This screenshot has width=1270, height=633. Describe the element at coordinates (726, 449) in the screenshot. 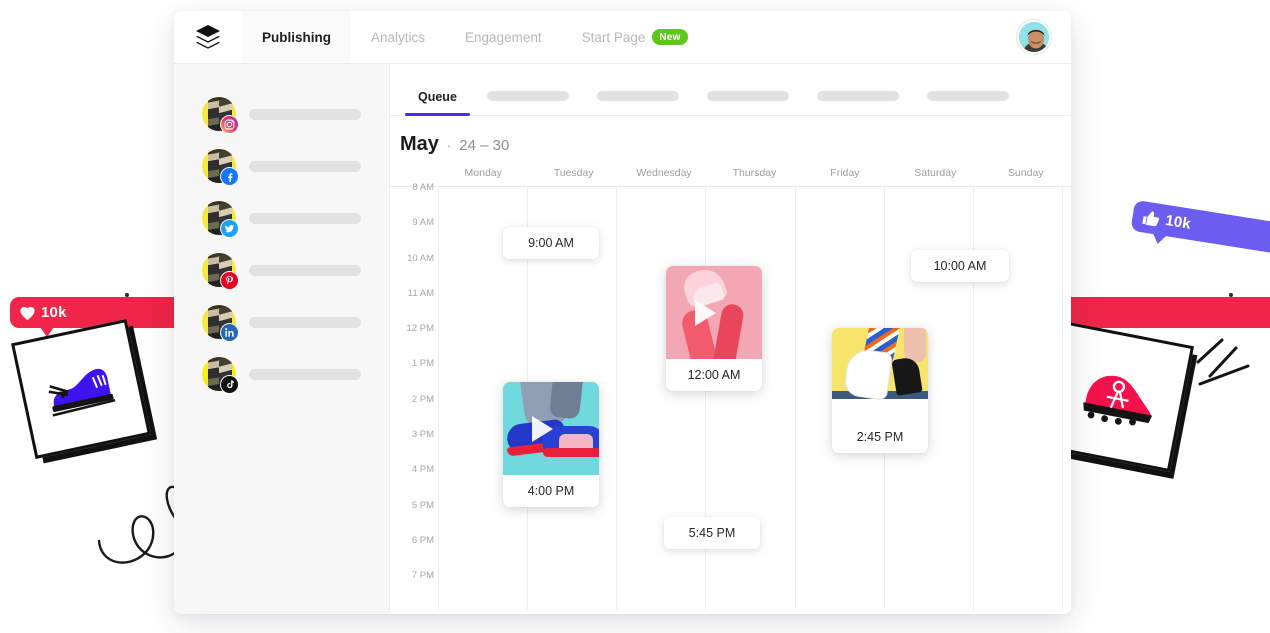

I see `time-row: 3 PM` at that location.